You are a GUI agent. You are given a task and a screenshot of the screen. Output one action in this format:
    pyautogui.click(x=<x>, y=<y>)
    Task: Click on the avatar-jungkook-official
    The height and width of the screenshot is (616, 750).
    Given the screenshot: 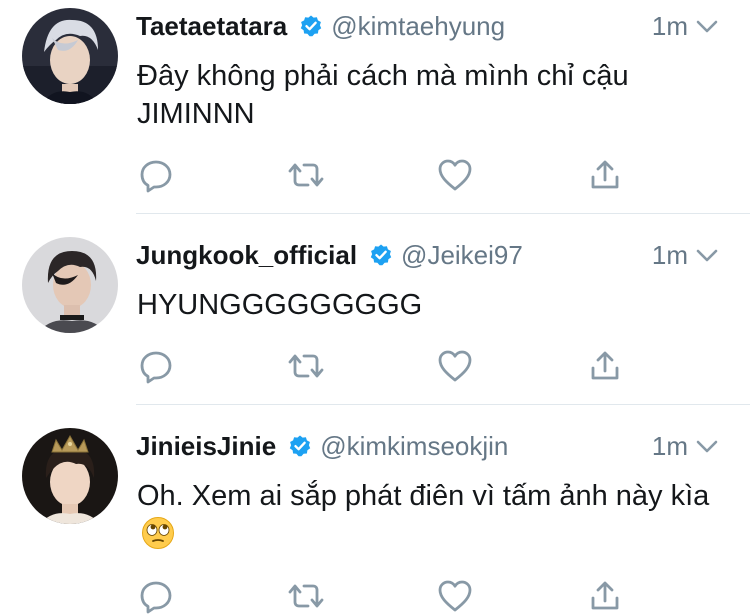 What is the action you would take?
    pyautogui.click(x=70, y=285)
    